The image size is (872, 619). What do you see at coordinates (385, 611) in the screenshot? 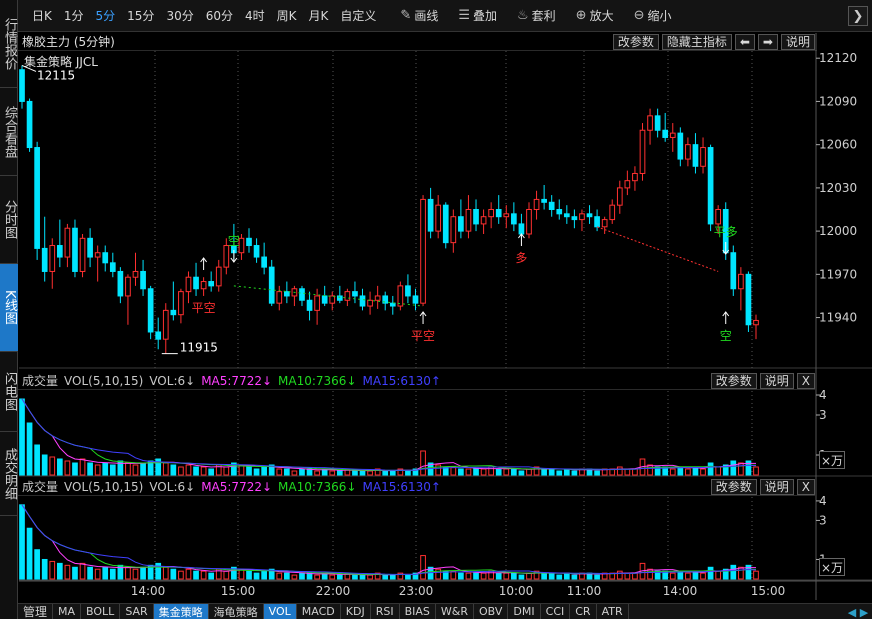
I see `indicator-tab-8: RSI` at bounding box center [385, 611].